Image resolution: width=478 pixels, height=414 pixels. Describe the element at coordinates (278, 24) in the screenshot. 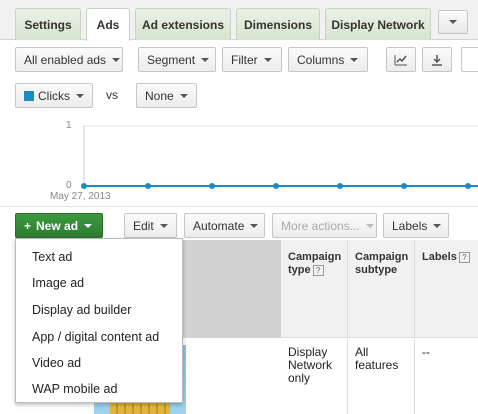

I see `tab-dimensions: Dimensions` at that location.